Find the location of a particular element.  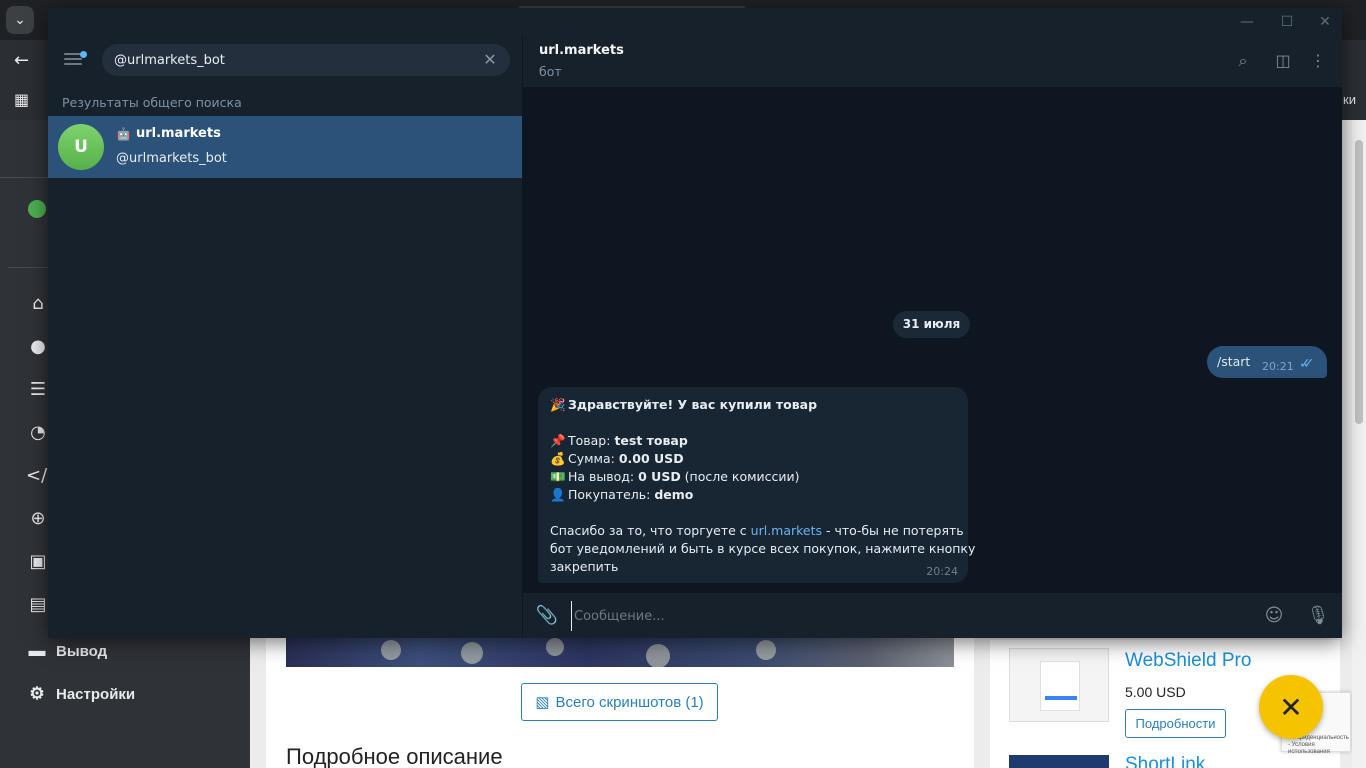

product-title: WebShield Pro is located at coordinates (1188, 661).